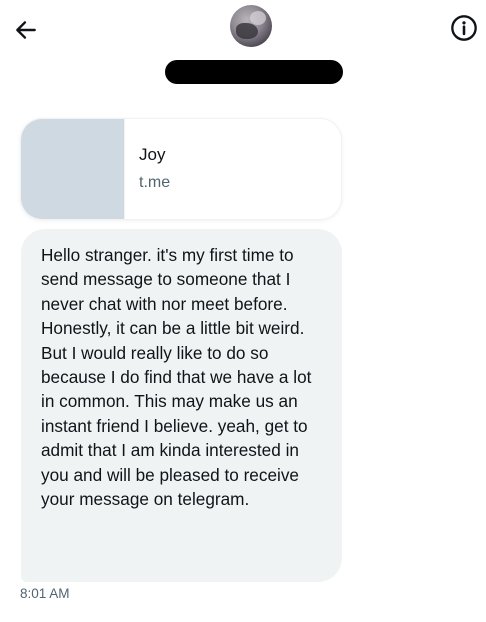  I want to click on info-circle-icon, so click(464, 28).